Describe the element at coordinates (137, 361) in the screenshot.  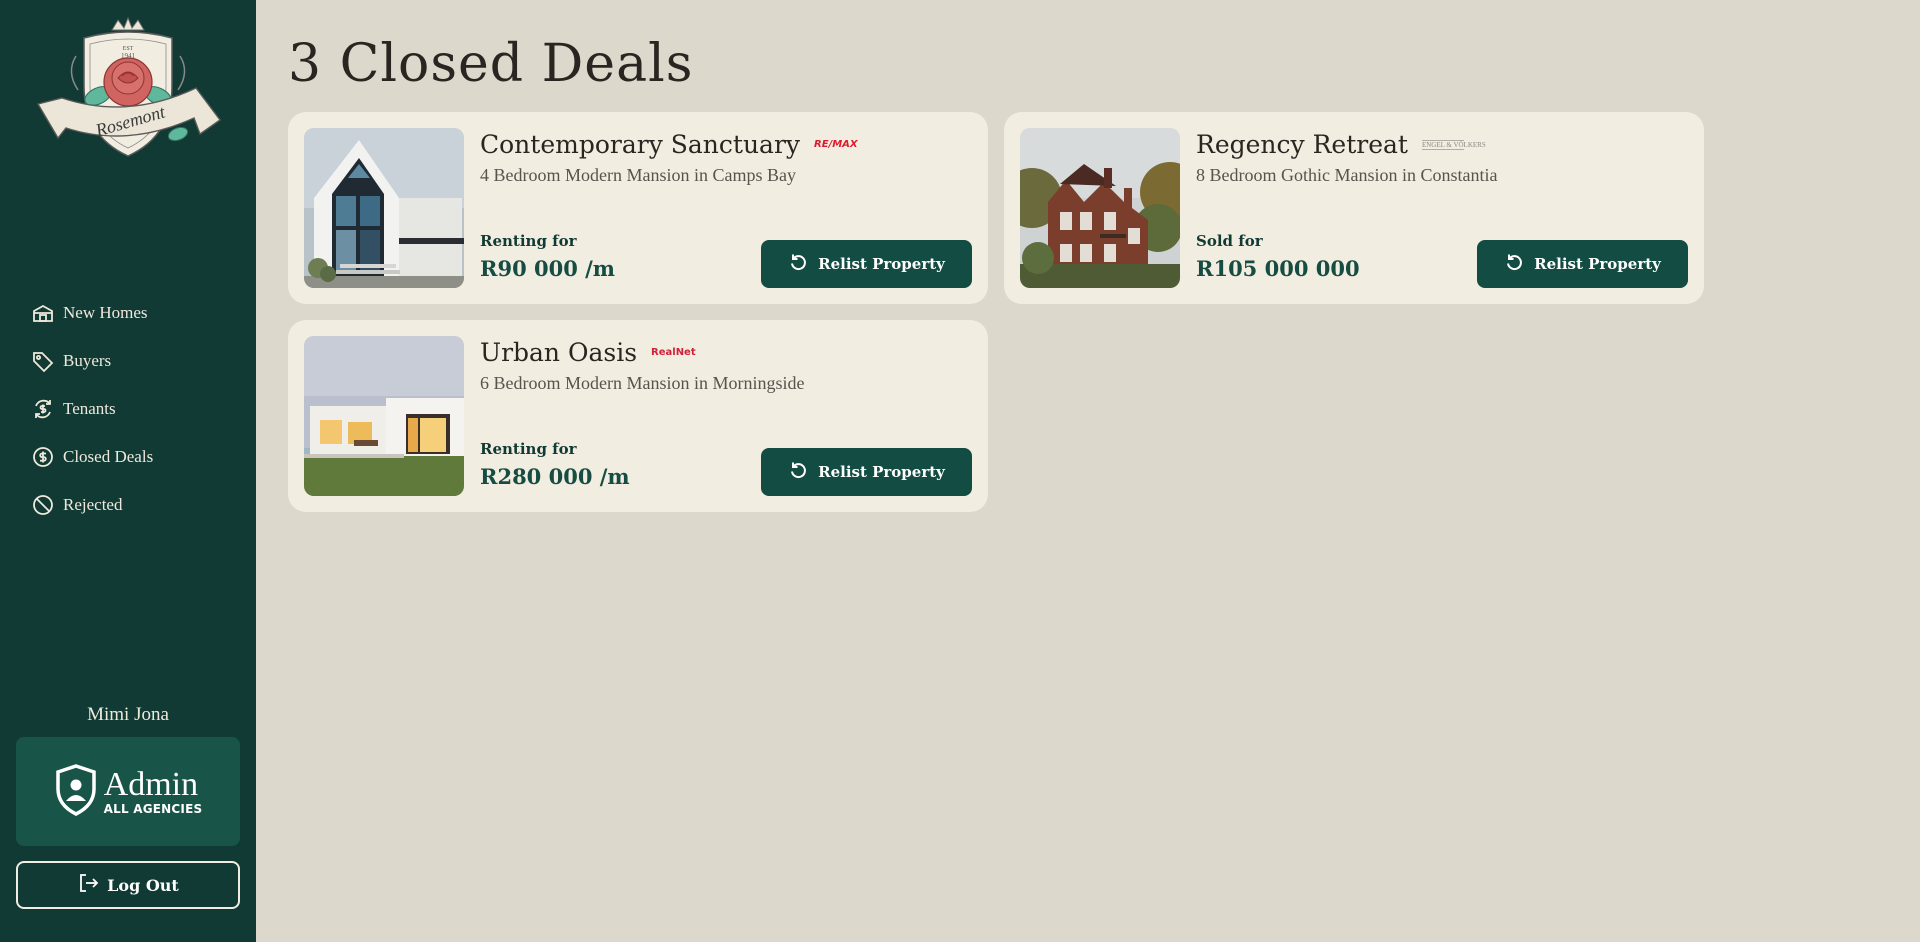
I see `sidebar-item-buyers: Buyers` at that location.